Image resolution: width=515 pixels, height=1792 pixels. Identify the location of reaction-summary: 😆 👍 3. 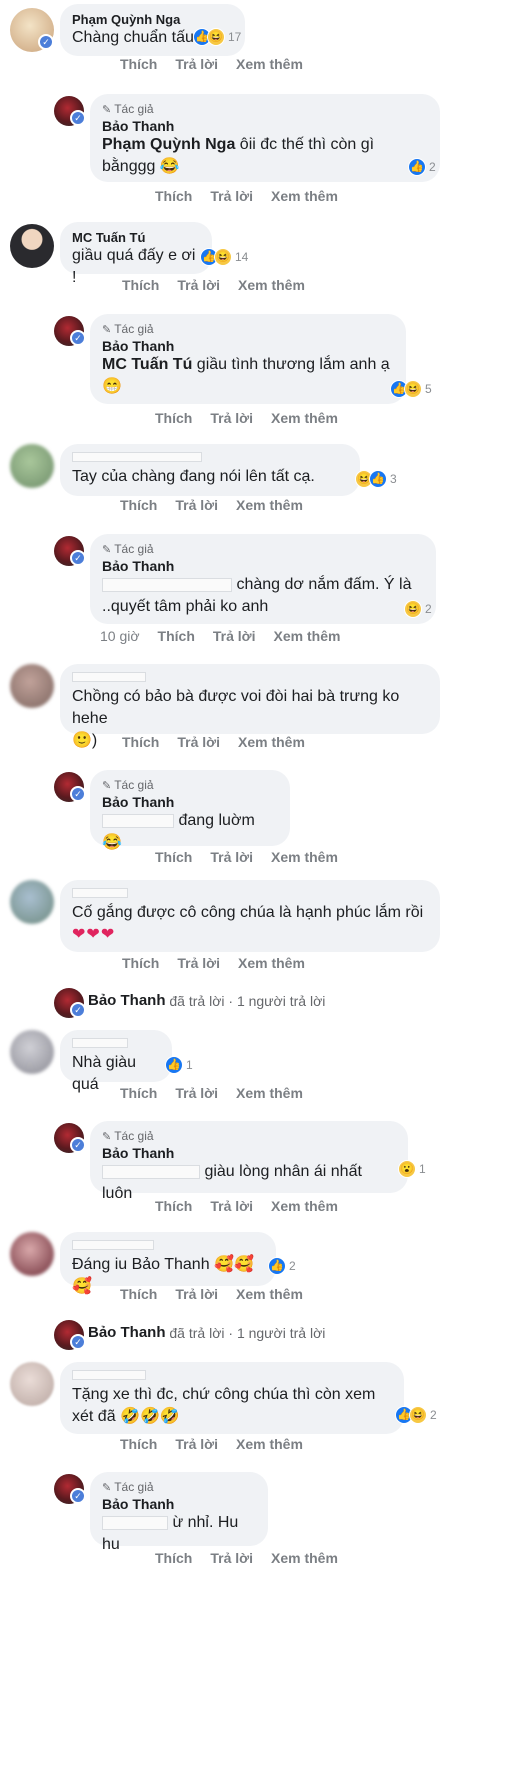
(376, 479).